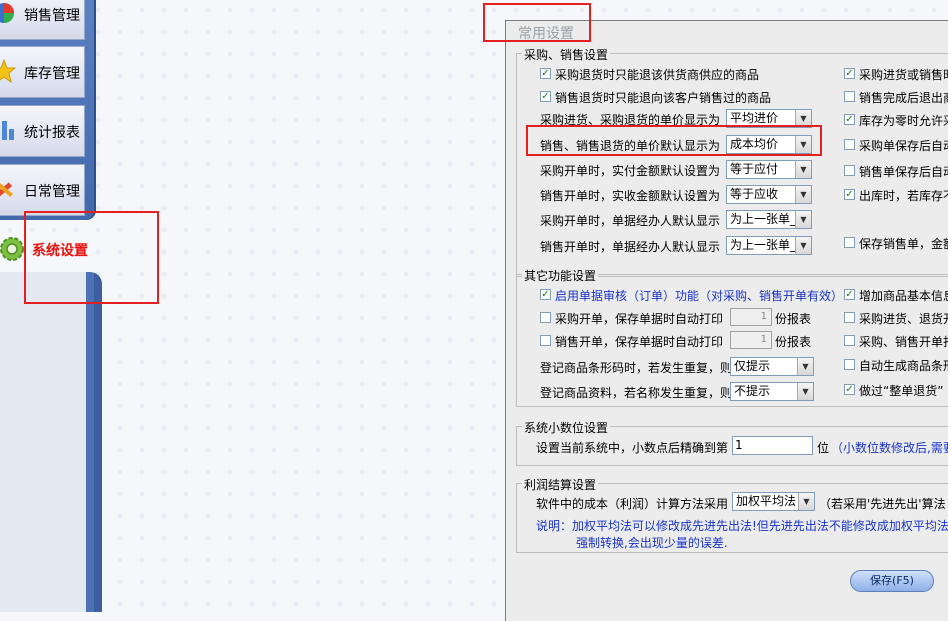 This screenshot has width=948, height=621. I want to click on check-right-1: ✓ 采购进货或销售时, so click(896, 74).